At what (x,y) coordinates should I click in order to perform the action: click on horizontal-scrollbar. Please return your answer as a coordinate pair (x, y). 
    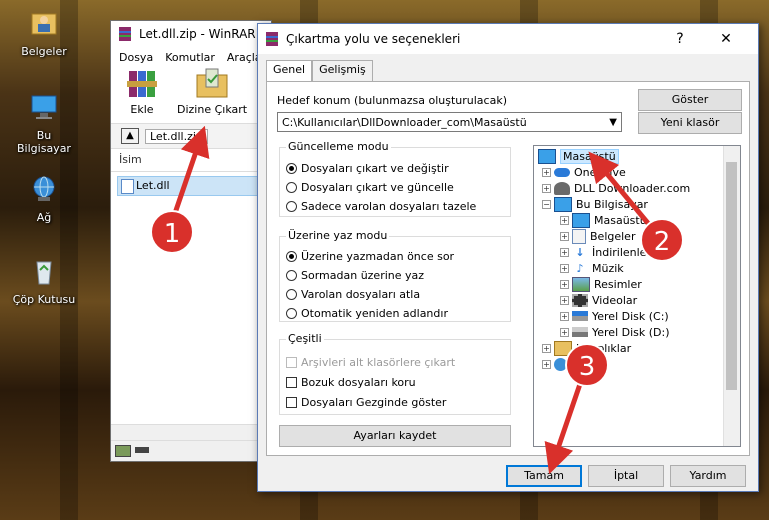
    Looking at the image, I should click on (191, 432).